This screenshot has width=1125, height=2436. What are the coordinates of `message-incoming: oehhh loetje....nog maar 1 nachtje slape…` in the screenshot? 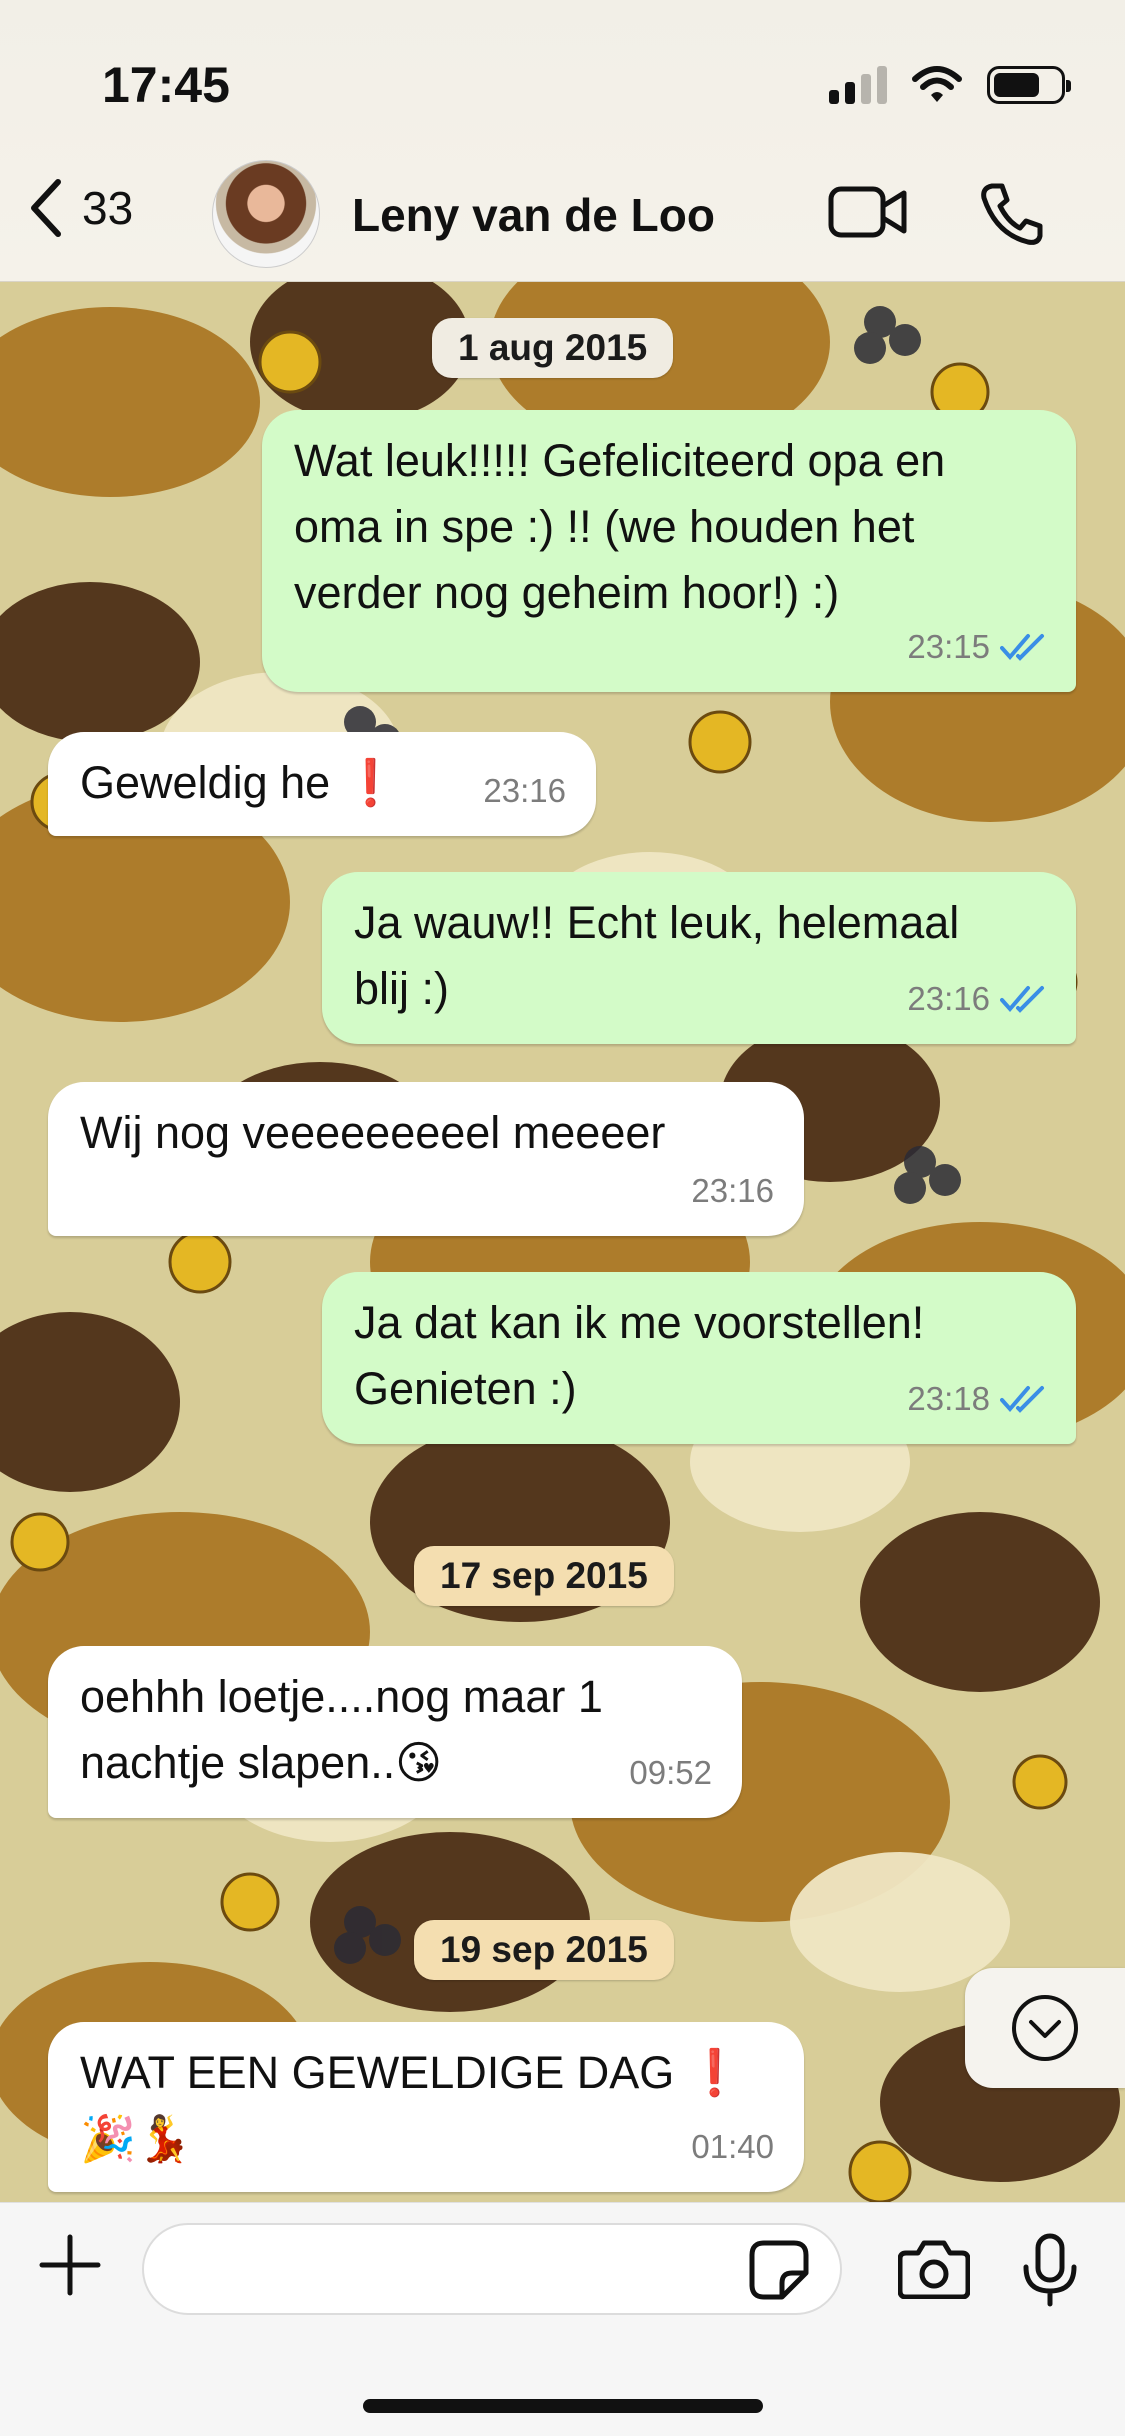 It's located at (395, 1732).